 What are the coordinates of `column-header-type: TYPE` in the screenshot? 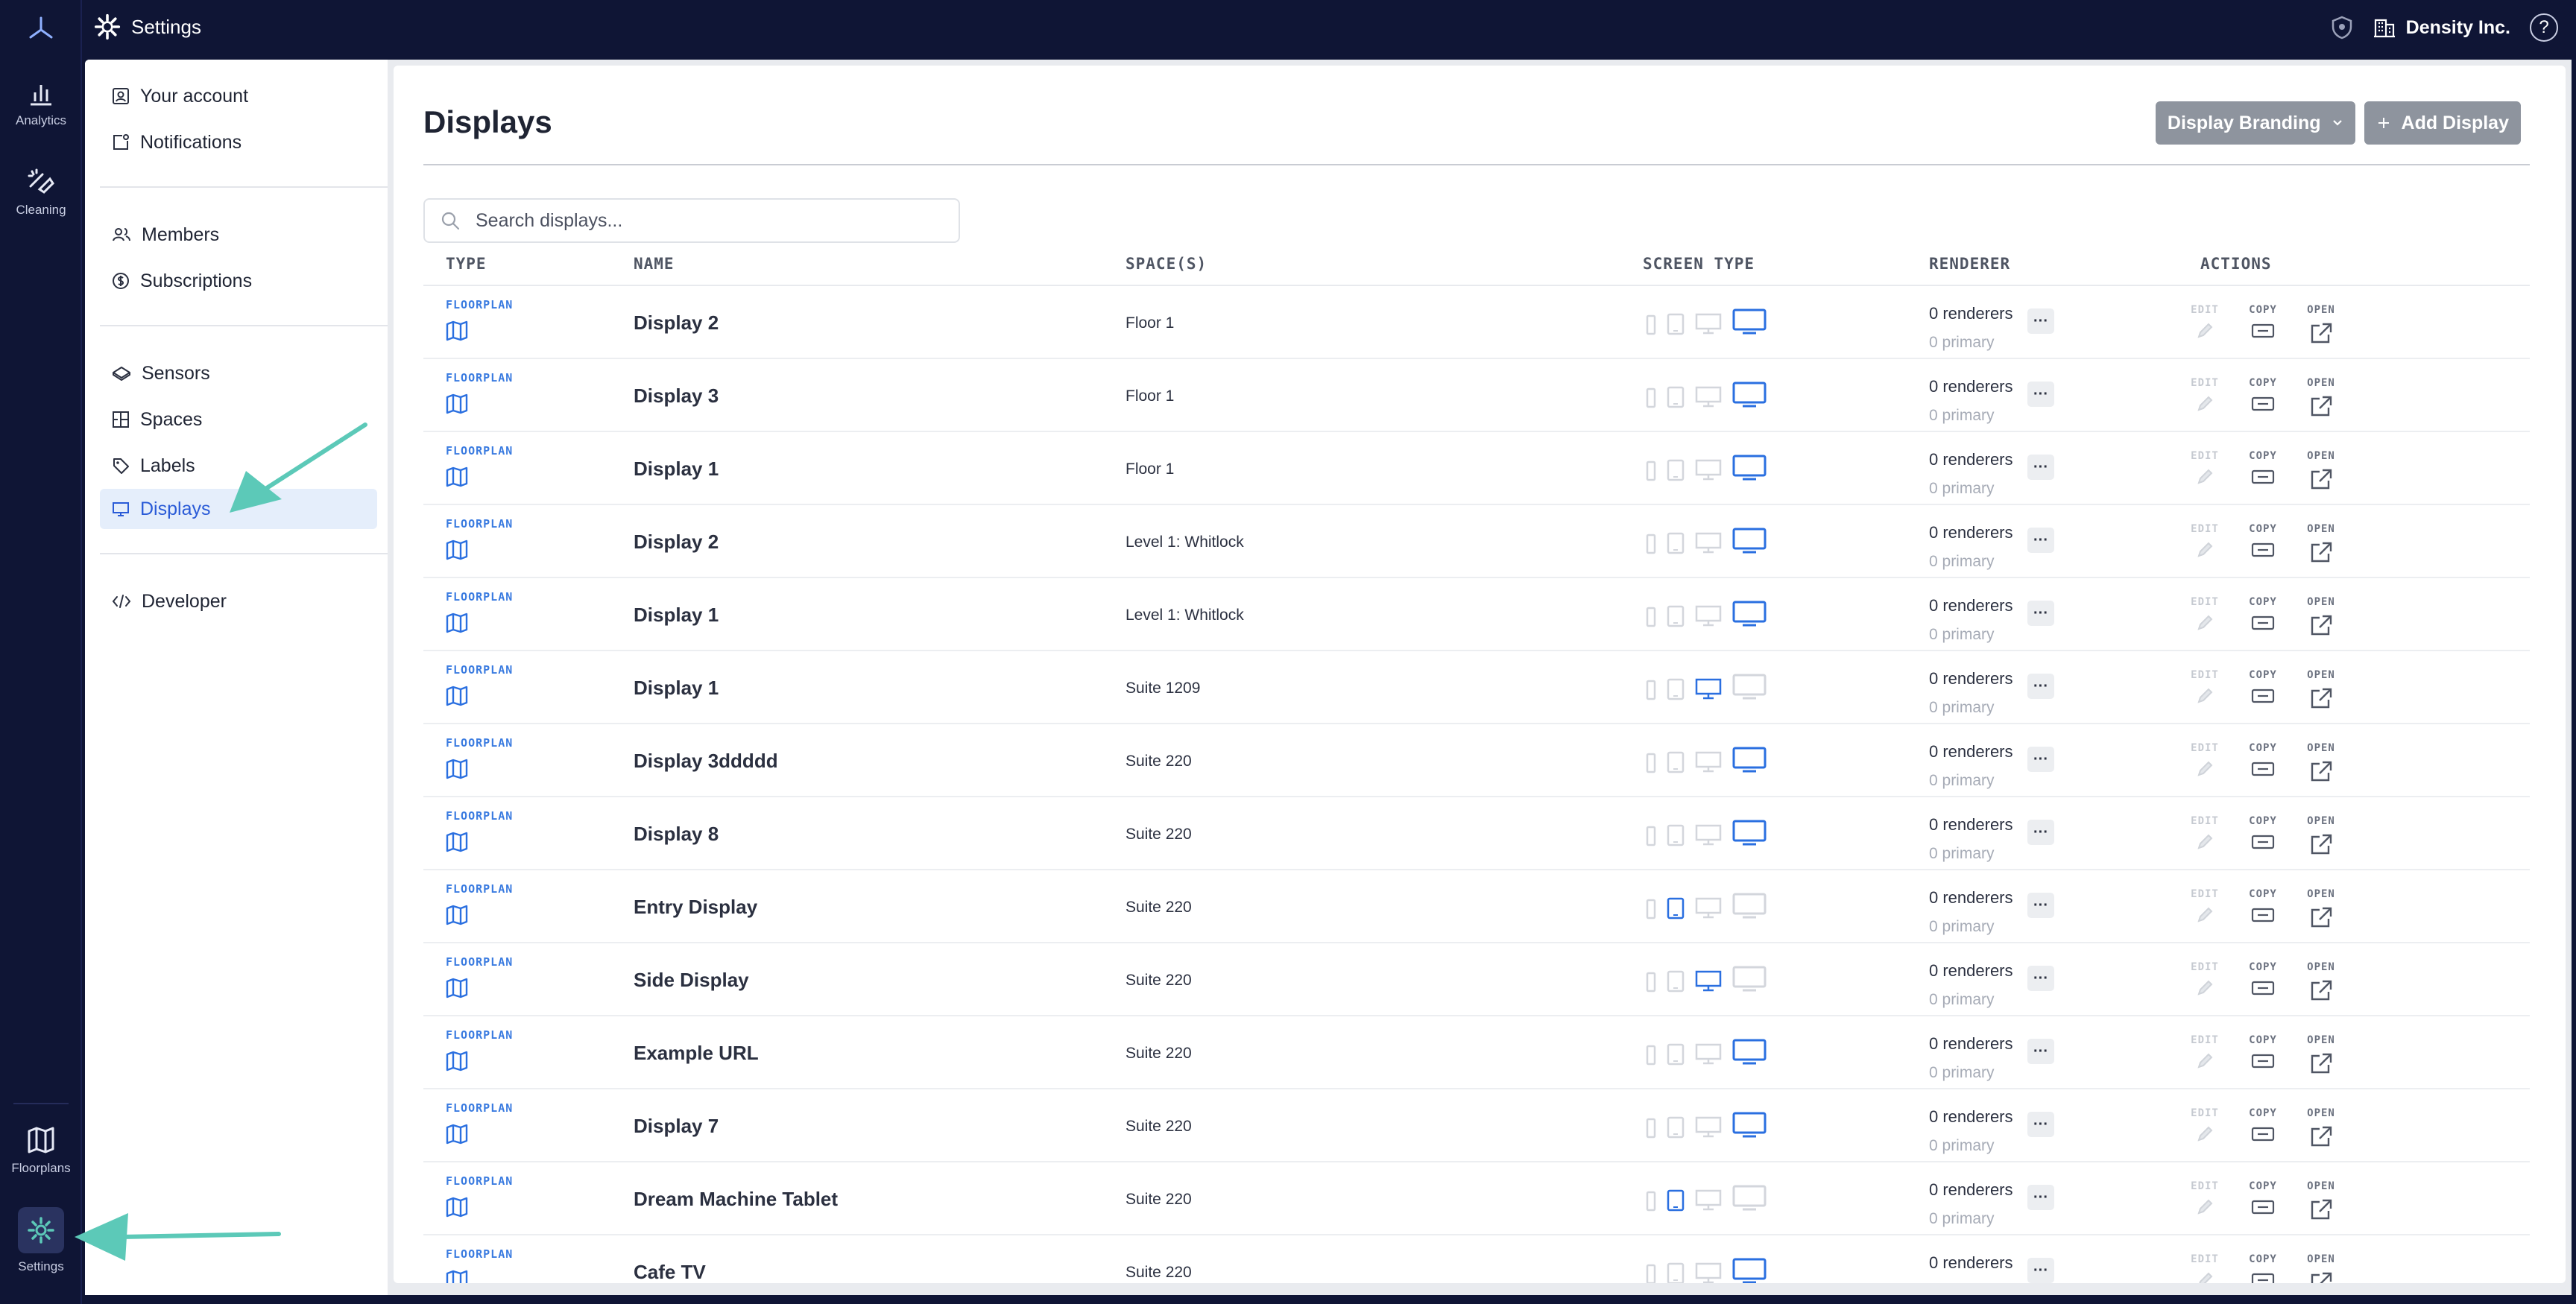 It's located at (466, 264).